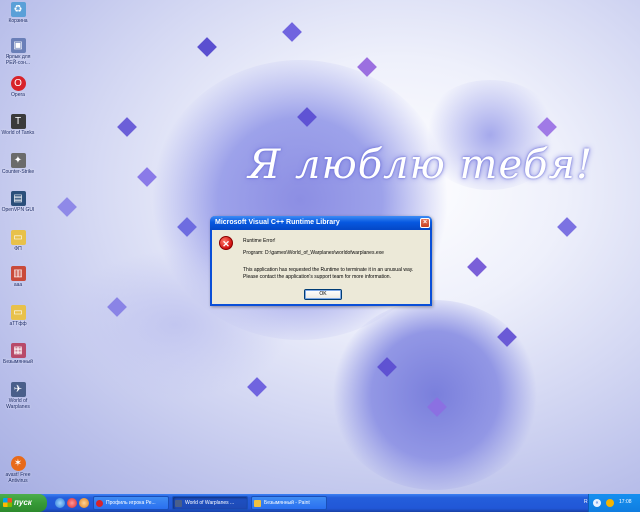  What do you see at coordinates (18, 389) in the screenshot?
I see `world-of-warplanes-icon: ✈` at bounding box center [18, 389].